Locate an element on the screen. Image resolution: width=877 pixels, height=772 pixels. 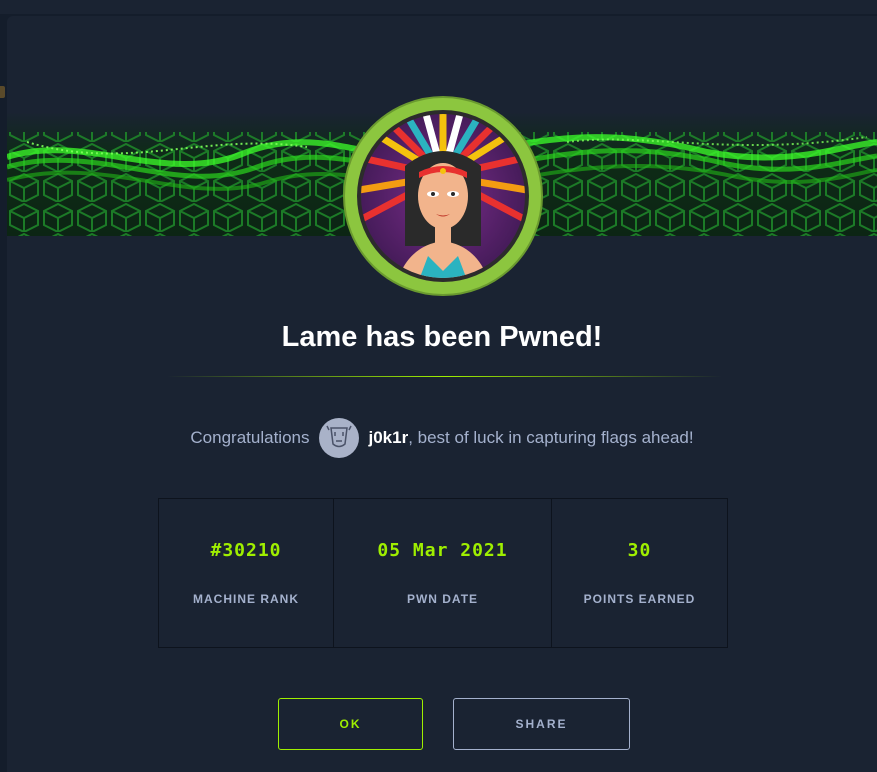
backdrop-strip is located at coordinates (438, 7).